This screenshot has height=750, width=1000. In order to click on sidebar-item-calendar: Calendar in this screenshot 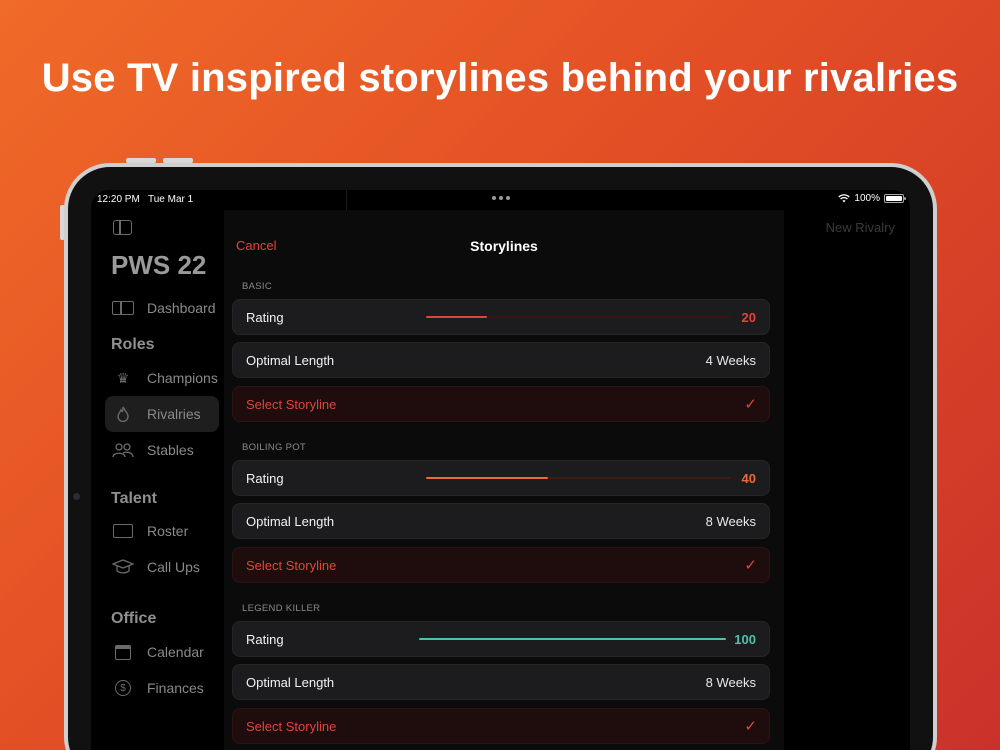, I will do `click(162, 652)`.